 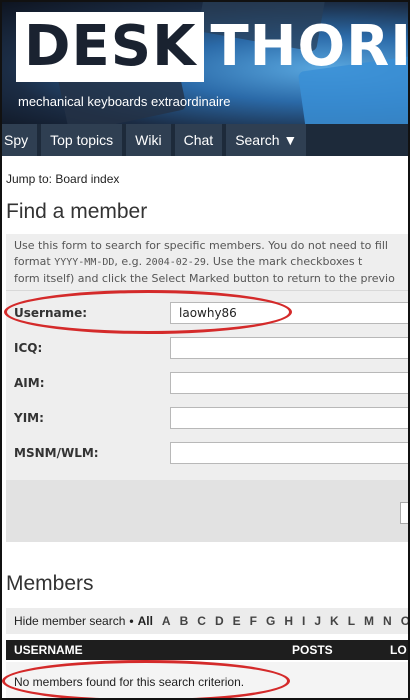 What do you see at coordinates (284, 261) in the screenshot?
I see `description-text: . Use the mark checkboxes t` at bounding box center [284, 261].